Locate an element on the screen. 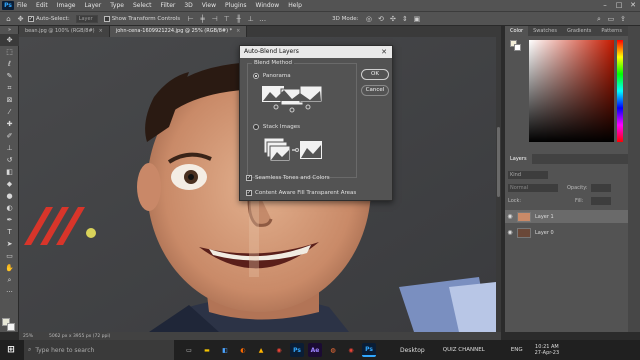  align-top-icon: ⊤ is located at coordinates (226, 19).